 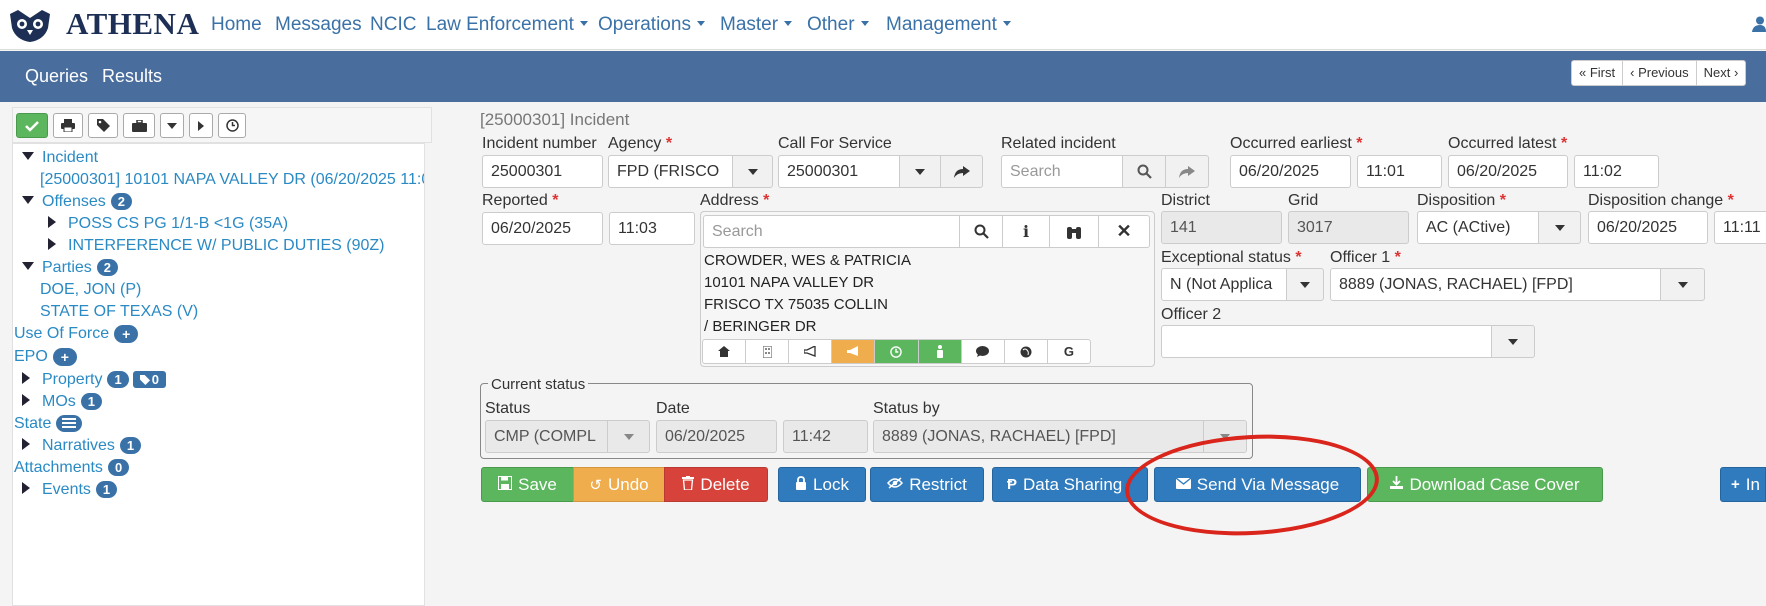 I want to click on delete-button: Delete, so click(x=716, y=484).